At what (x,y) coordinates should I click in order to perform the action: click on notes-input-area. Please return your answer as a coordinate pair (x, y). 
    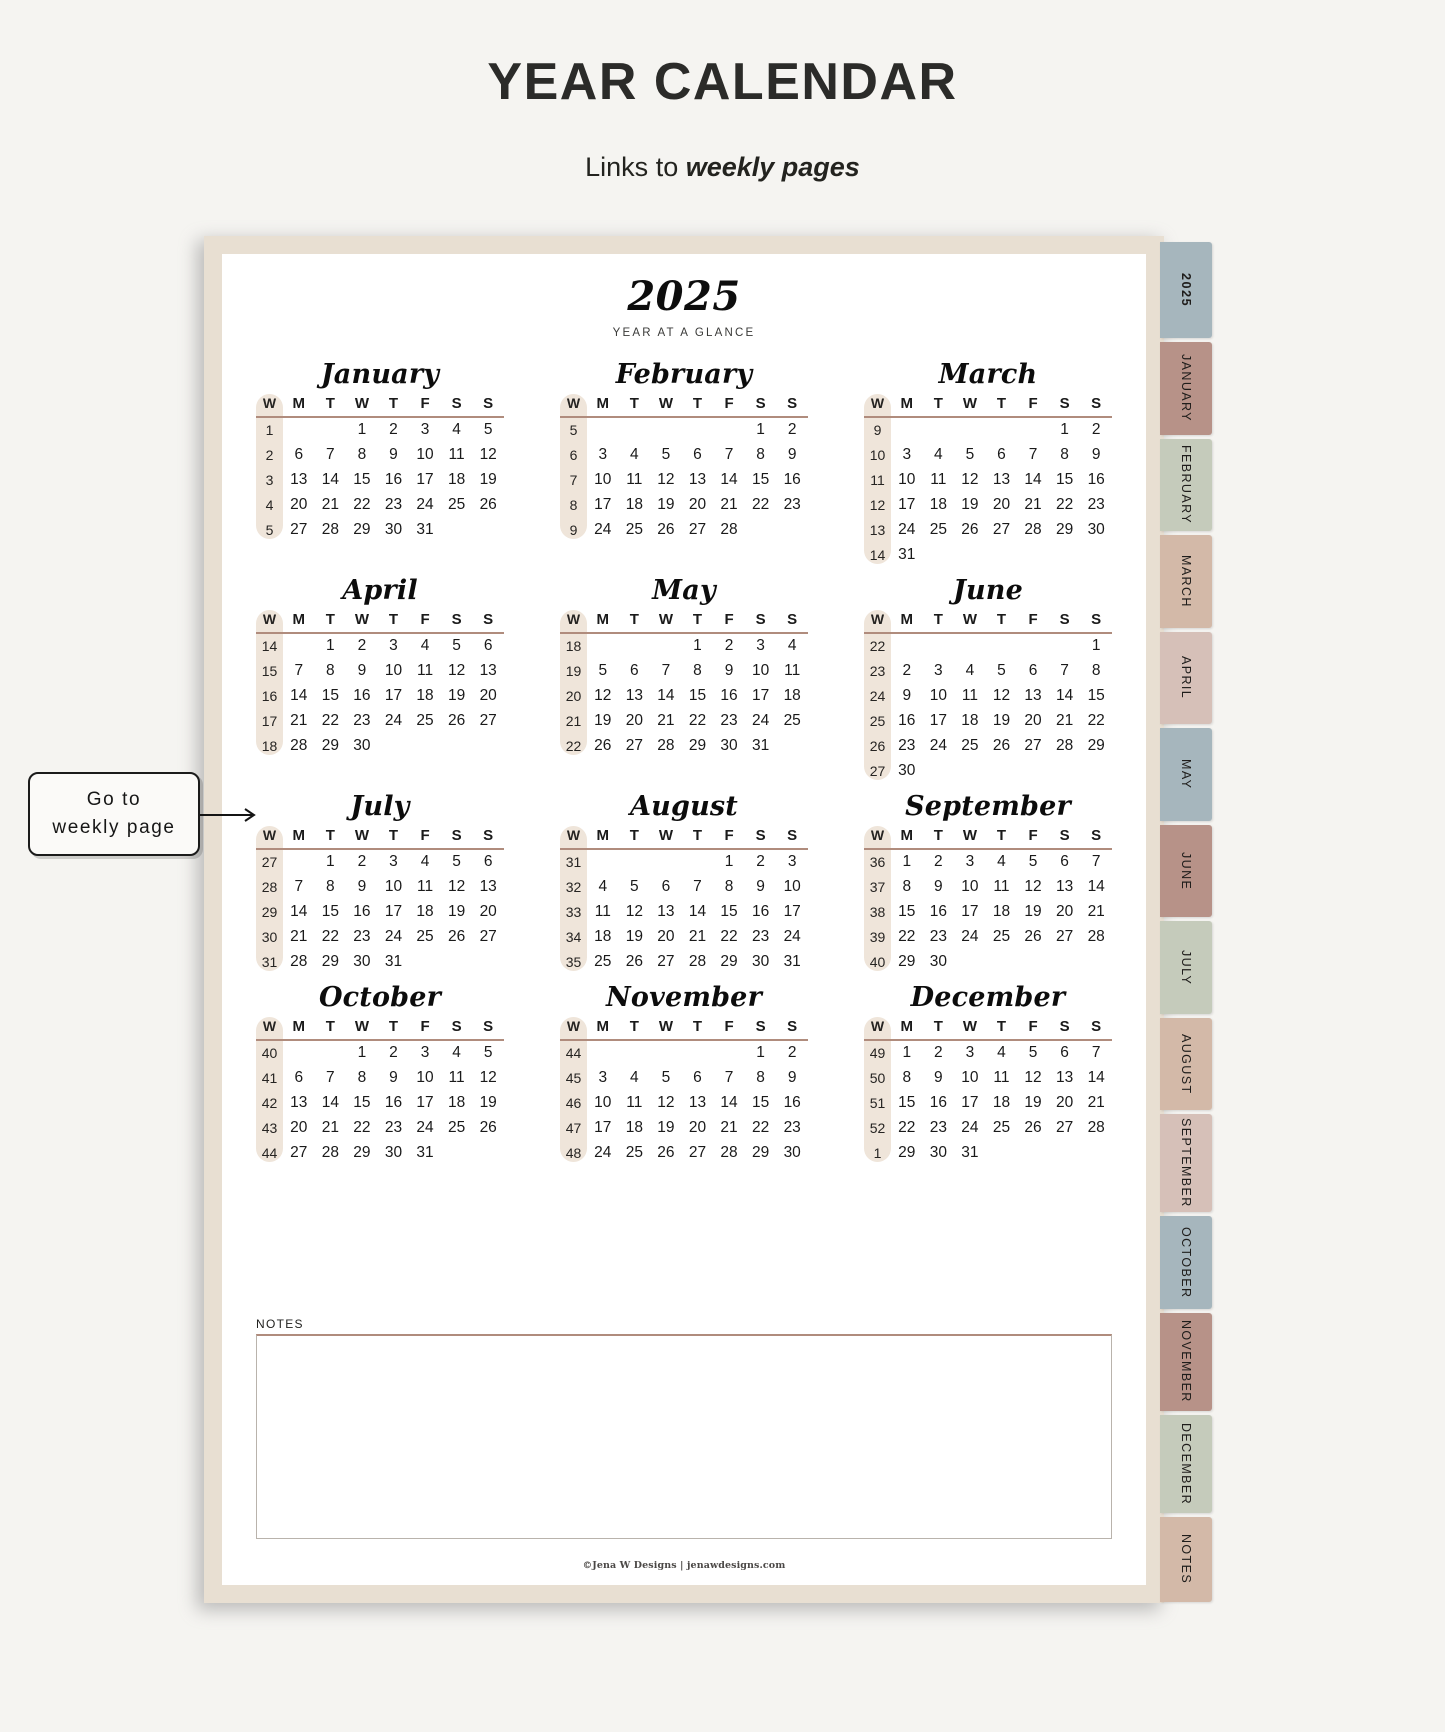
    Looking at the image, I should click on (684, 1436).